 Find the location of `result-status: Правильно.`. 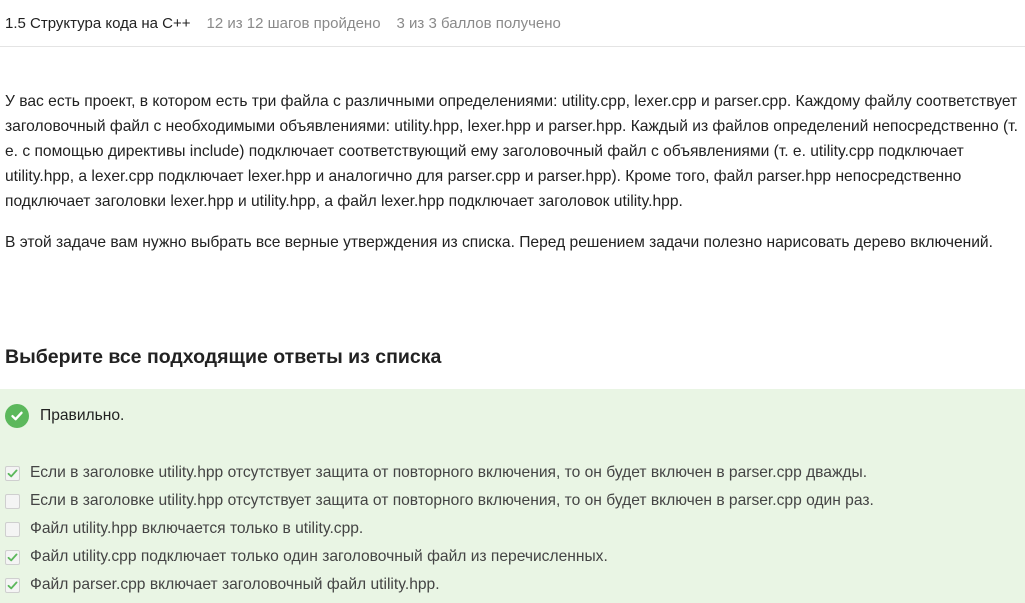

result-status: Правильно. is located at coordinates (64, 416).